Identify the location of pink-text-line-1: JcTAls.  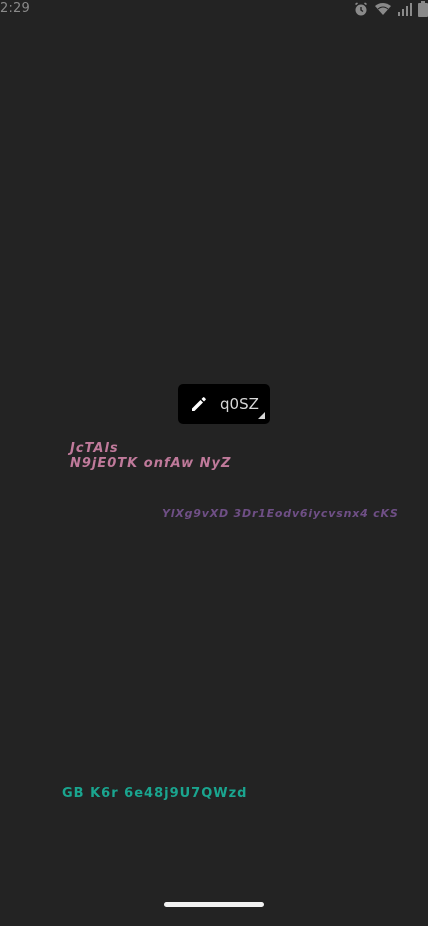
(94, 448).